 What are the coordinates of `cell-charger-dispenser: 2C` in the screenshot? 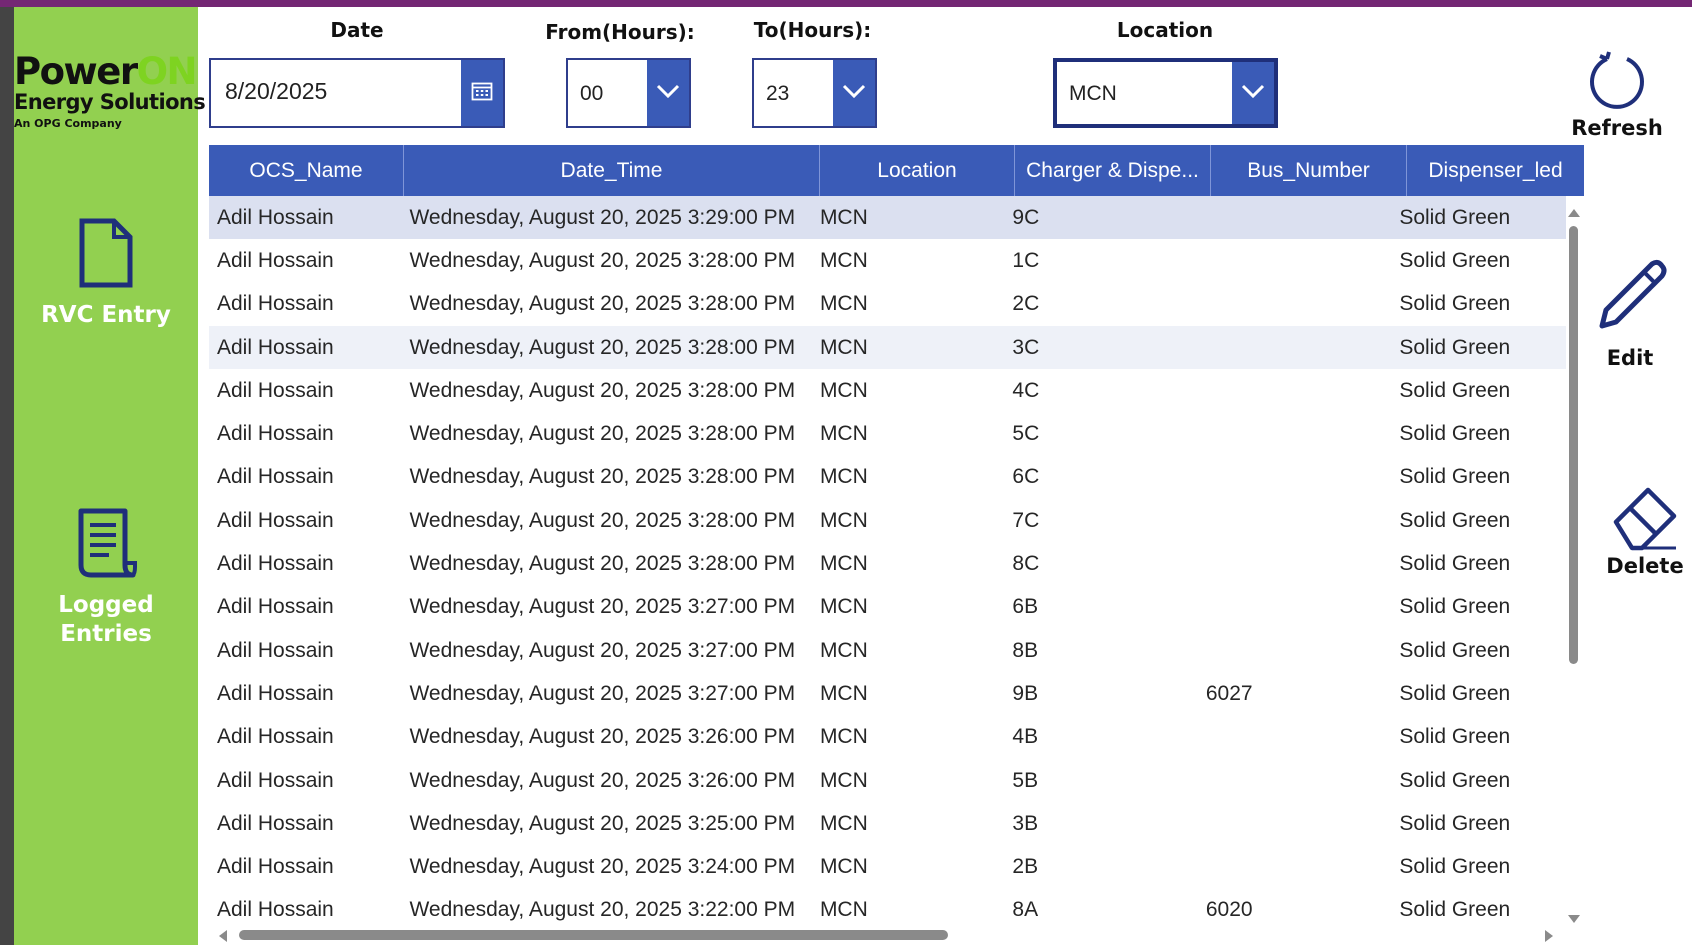 It's located at (1026, 304).